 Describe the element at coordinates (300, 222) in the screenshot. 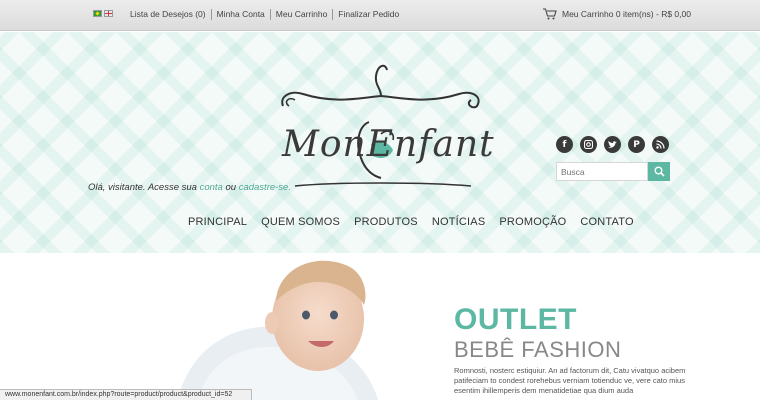

I see `nav-item-quem-somos: QUEM SOMOS` at that location.